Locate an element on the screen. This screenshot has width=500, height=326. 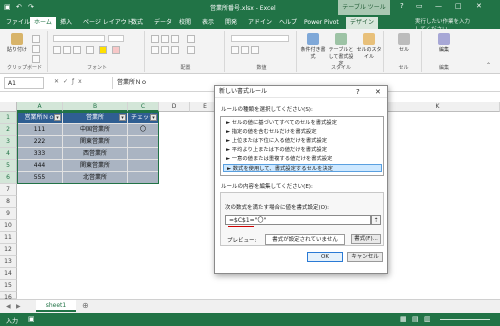
row-header-3: 3 is located at coordinates (8, 142).